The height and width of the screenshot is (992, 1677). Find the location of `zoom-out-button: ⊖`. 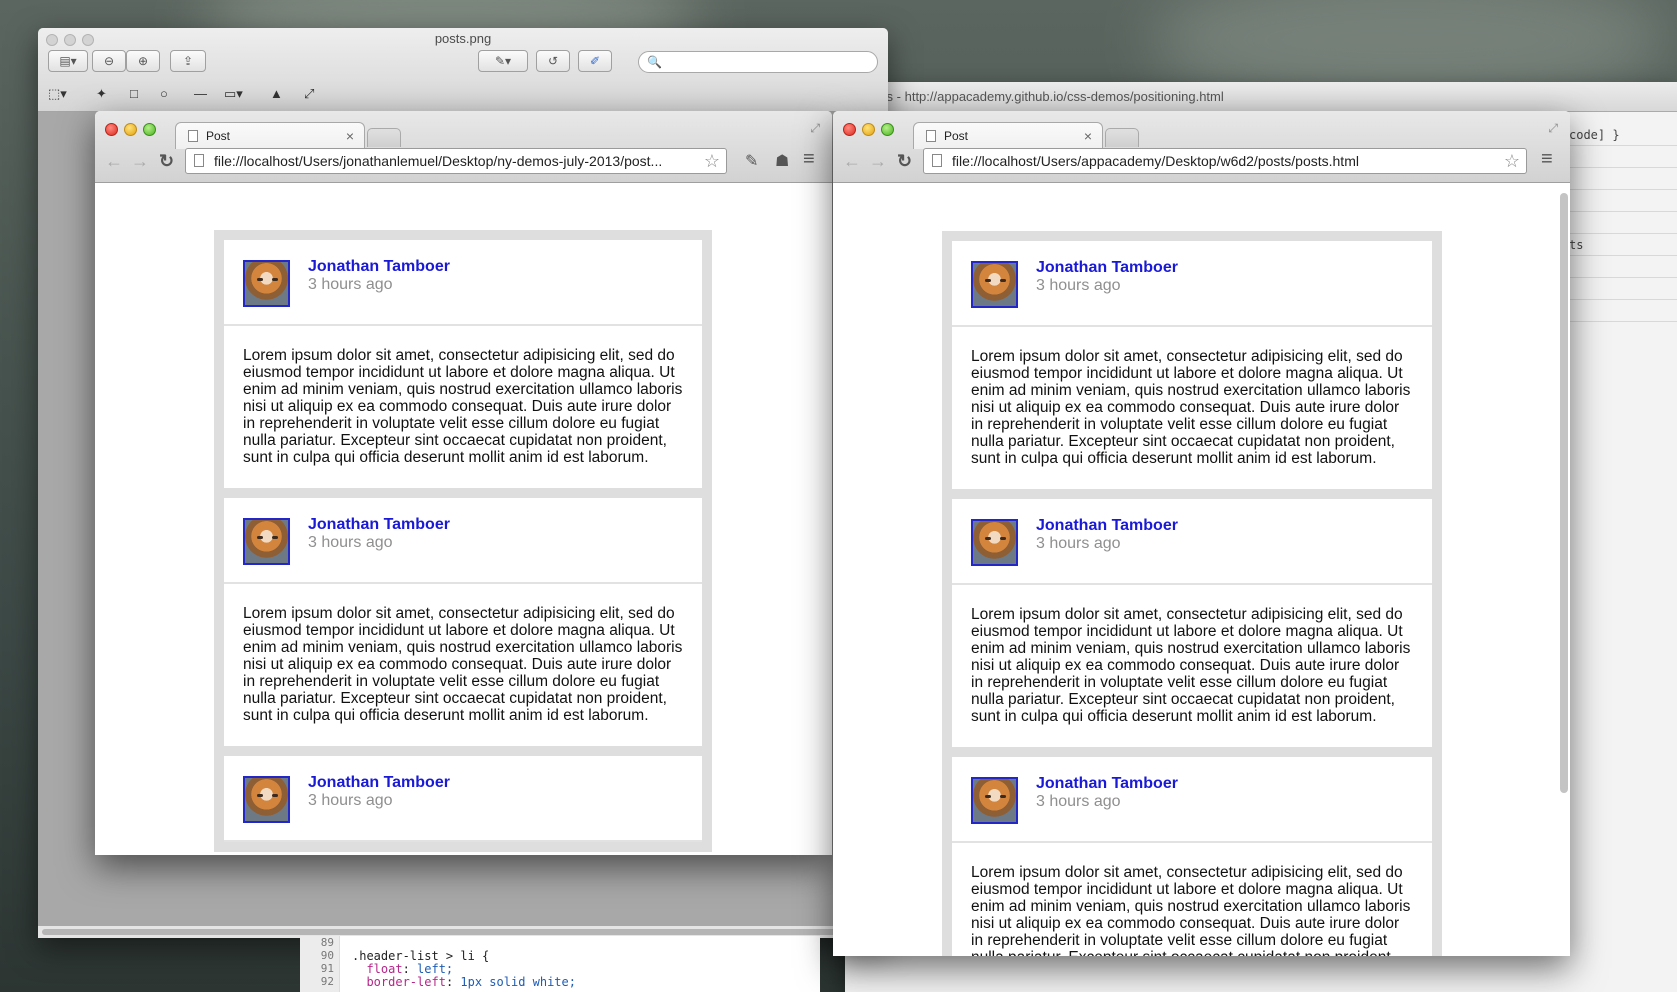

zoom-out-button: ⊖ is located at coordinates (109, 61).